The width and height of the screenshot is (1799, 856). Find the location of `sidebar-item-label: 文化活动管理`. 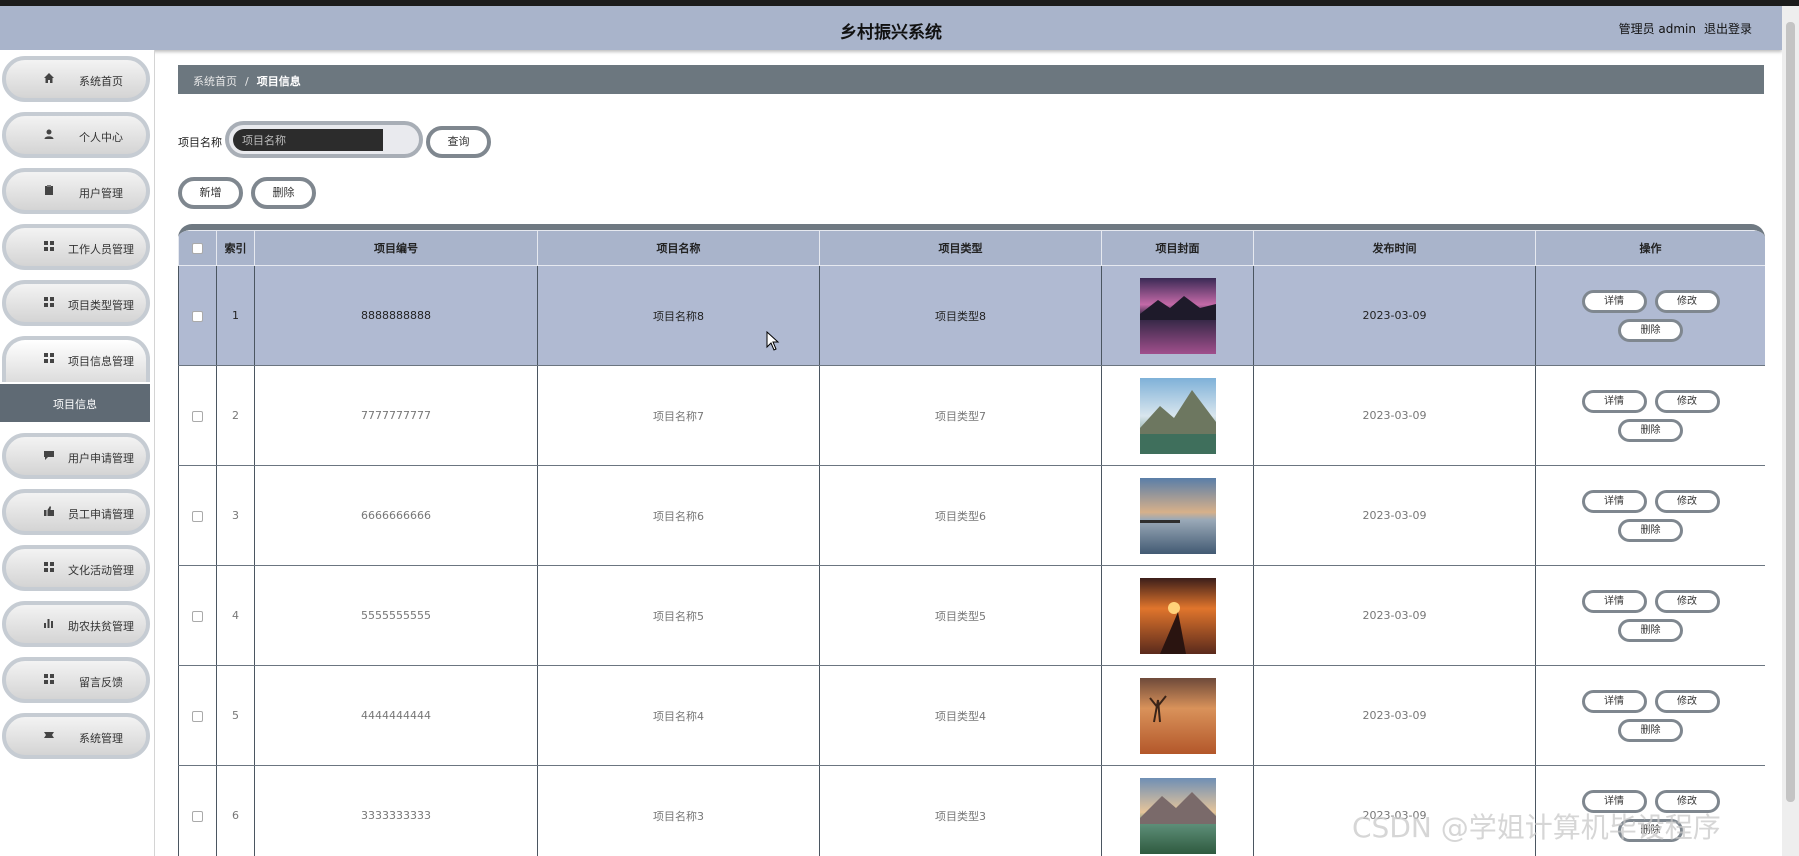

sidebar-item-label: 文化活动管理 is located at coordinates (101, 570).